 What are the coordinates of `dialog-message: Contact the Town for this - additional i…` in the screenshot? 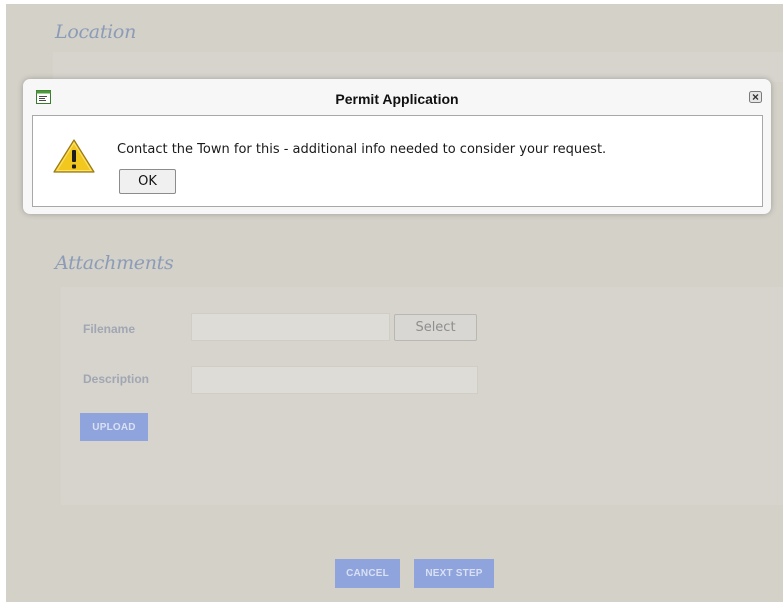 It's located at (362, 149).